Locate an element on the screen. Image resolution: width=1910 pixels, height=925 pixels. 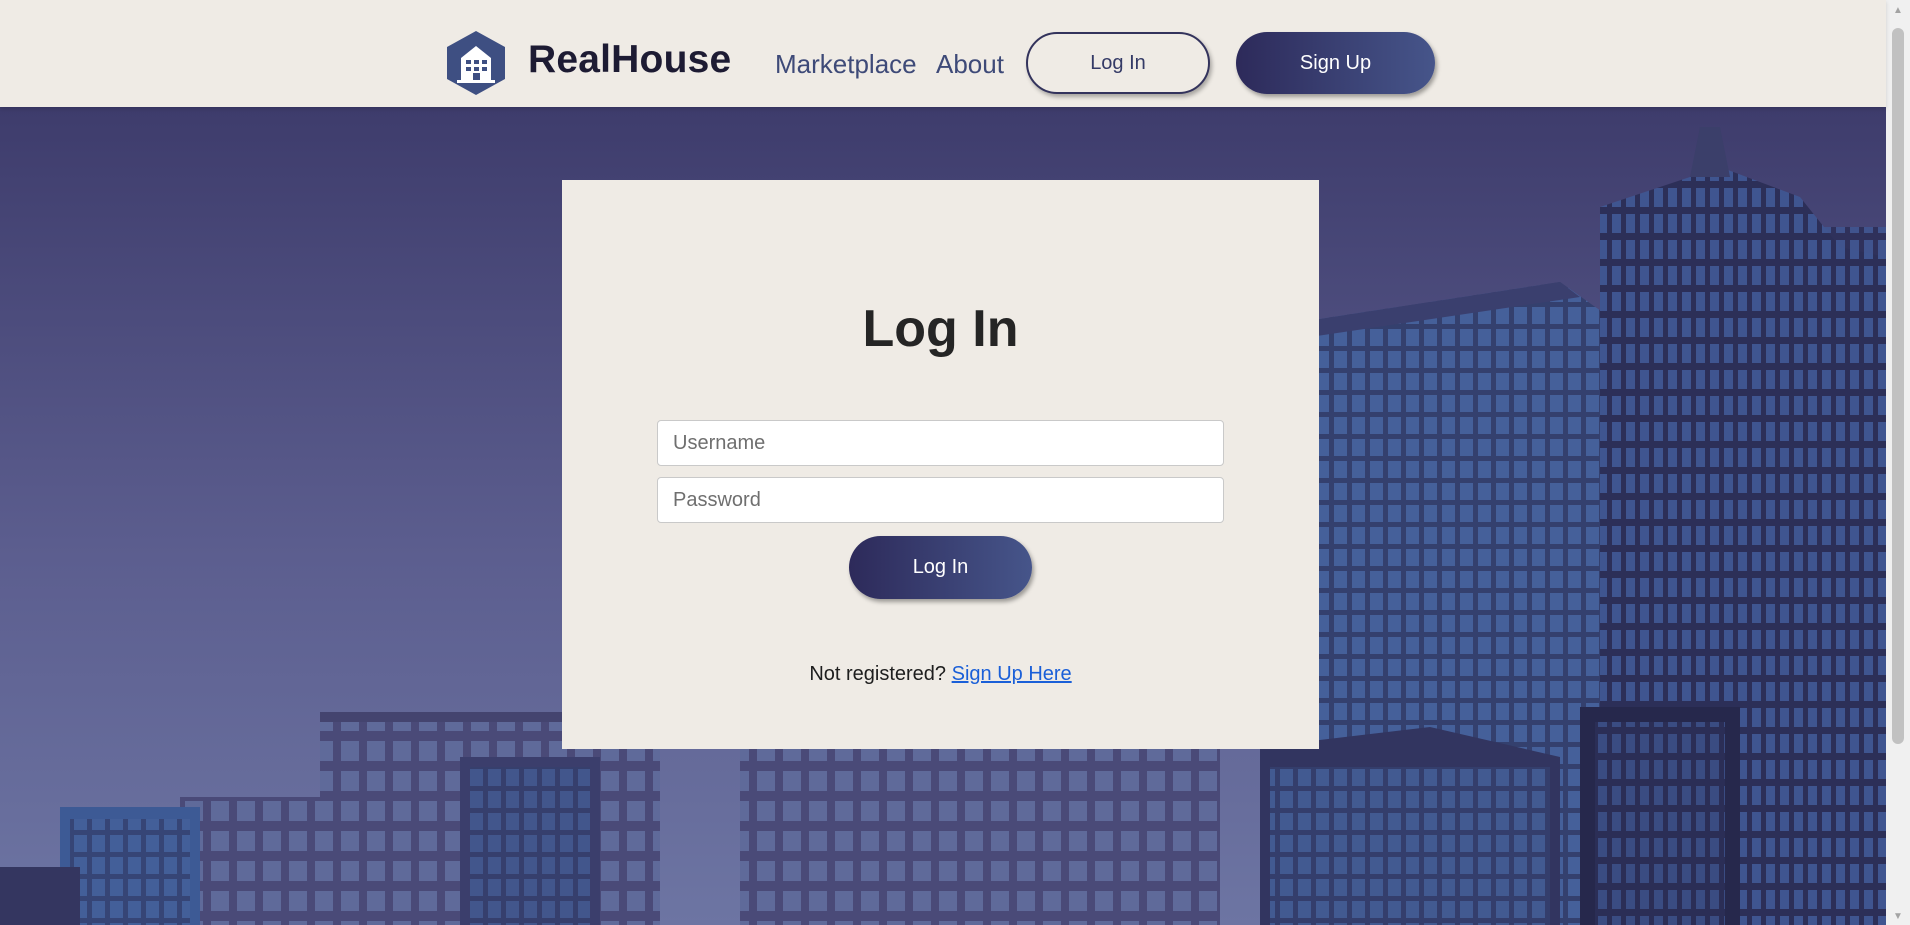
login-title: Log In is located at coordinates (940, 329).